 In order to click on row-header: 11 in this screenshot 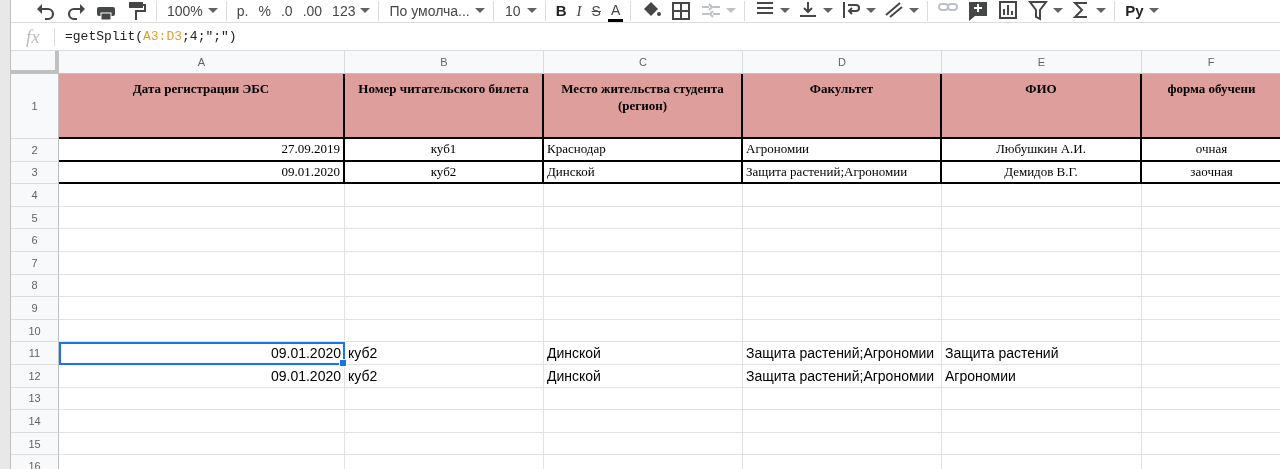, I will do `click(35, 353)`.